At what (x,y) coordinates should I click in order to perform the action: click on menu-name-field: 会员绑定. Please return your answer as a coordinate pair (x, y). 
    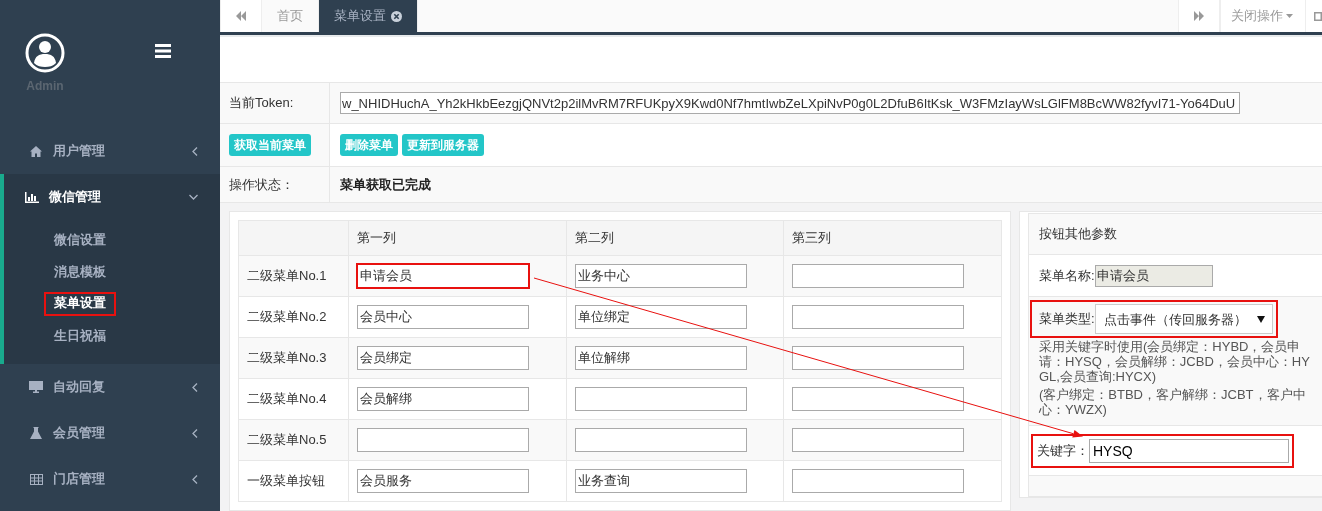
    Looking at the image, I should click on (443, 358).